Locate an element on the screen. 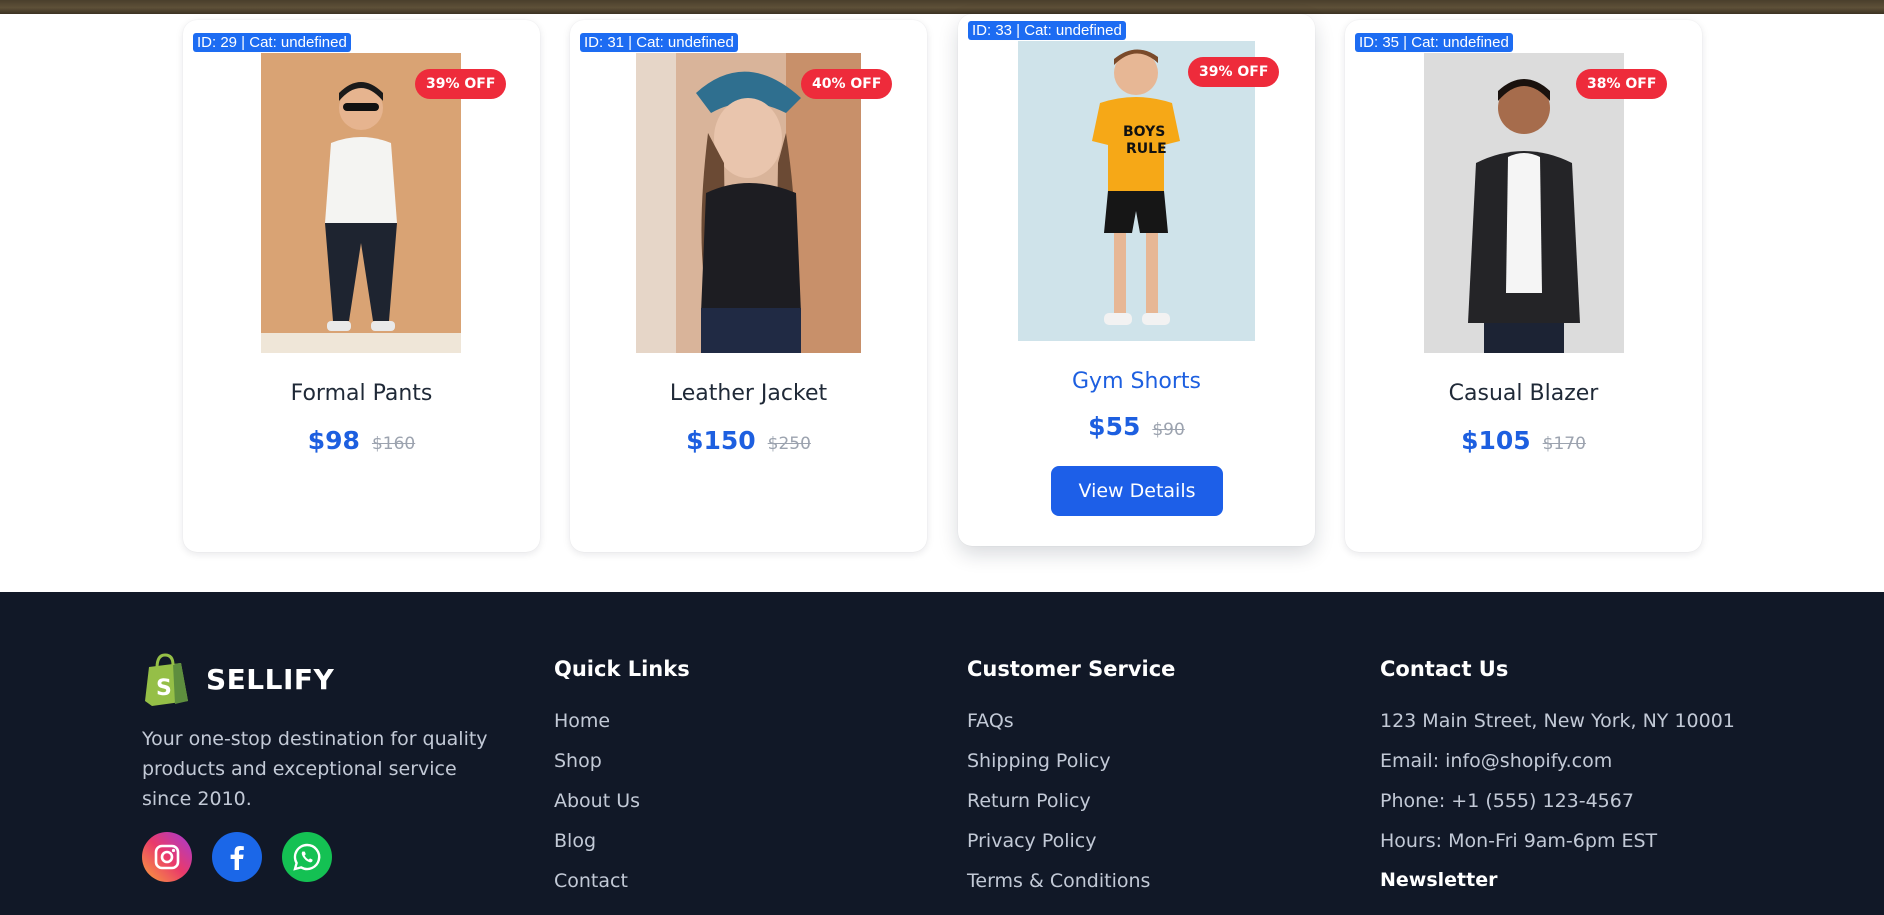 This screenshot has height=915, width=1884. debug-id-tag: ID: 33 | Cat: undefined is located at coordinates (1047, 30).